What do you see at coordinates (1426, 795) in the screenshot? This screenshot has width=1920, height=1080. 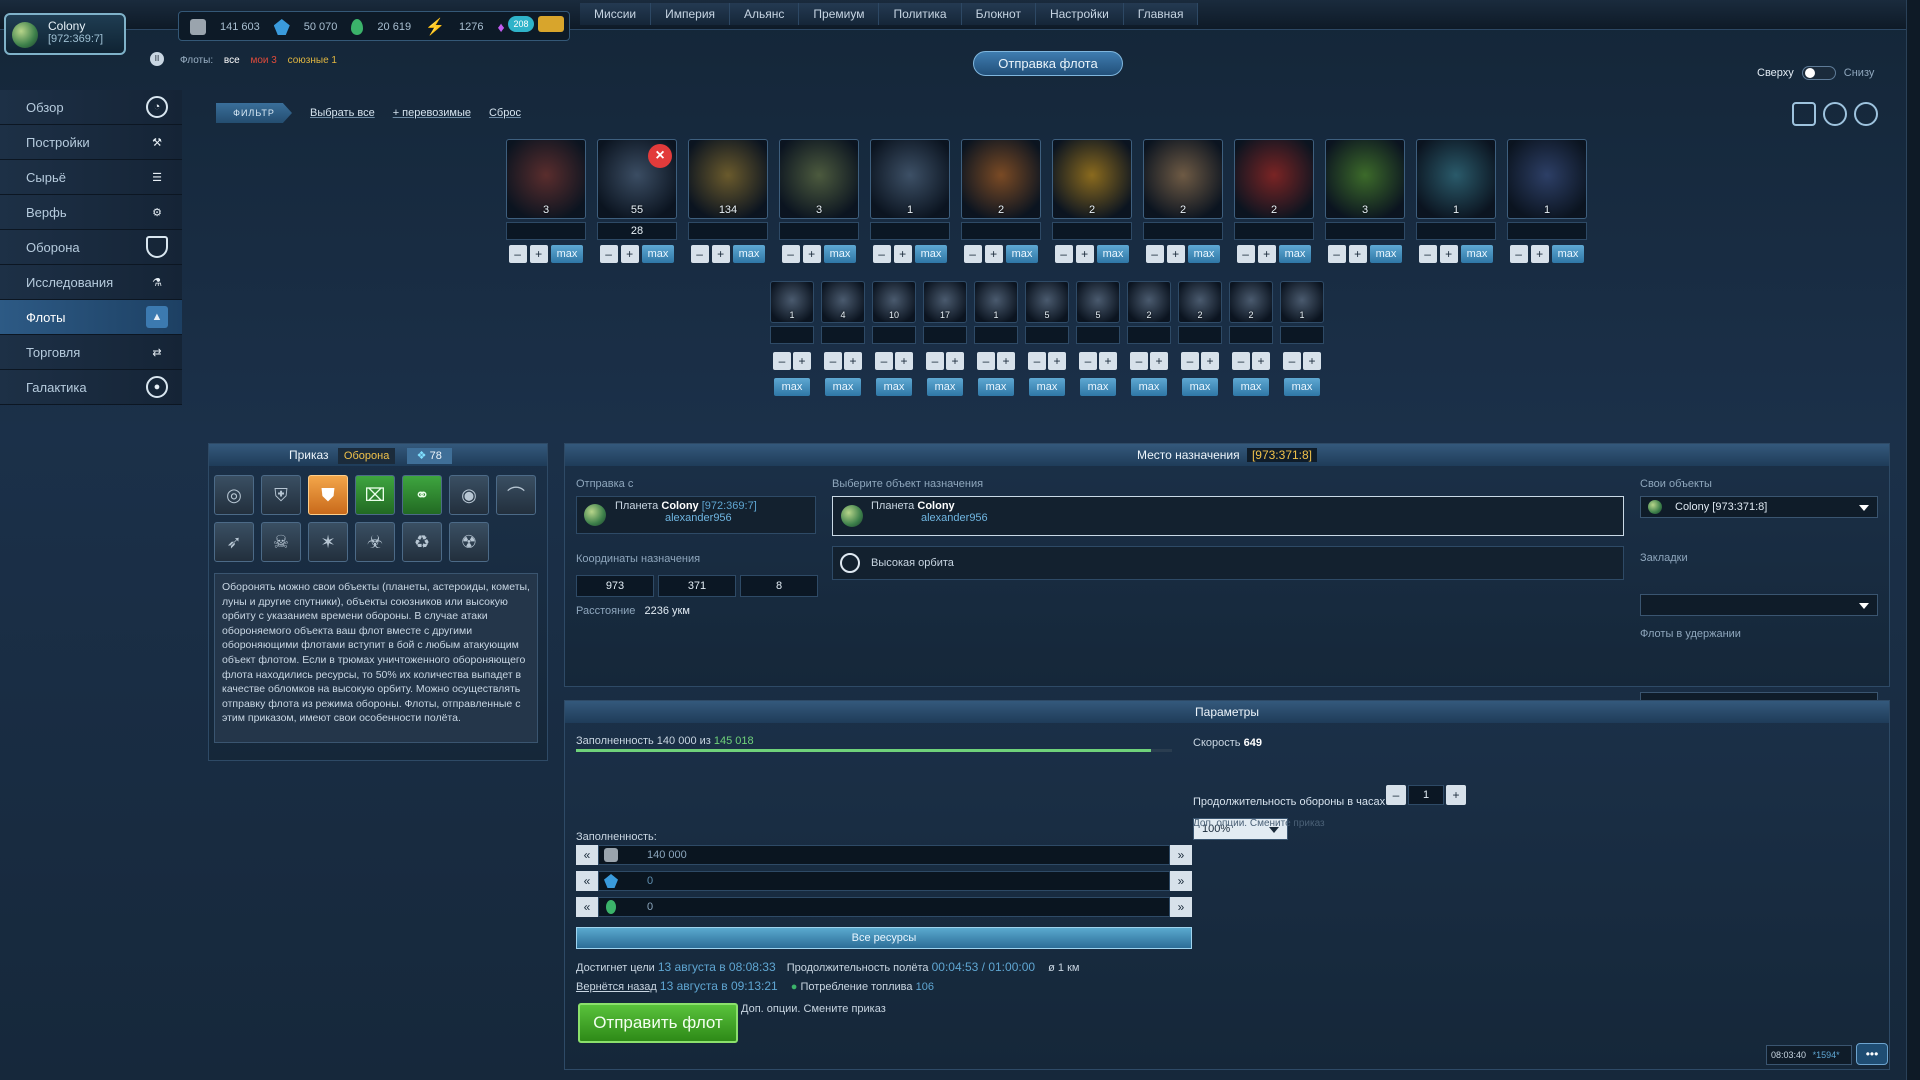 I see `hours-input: 1` at bounding box center [1426, 795].